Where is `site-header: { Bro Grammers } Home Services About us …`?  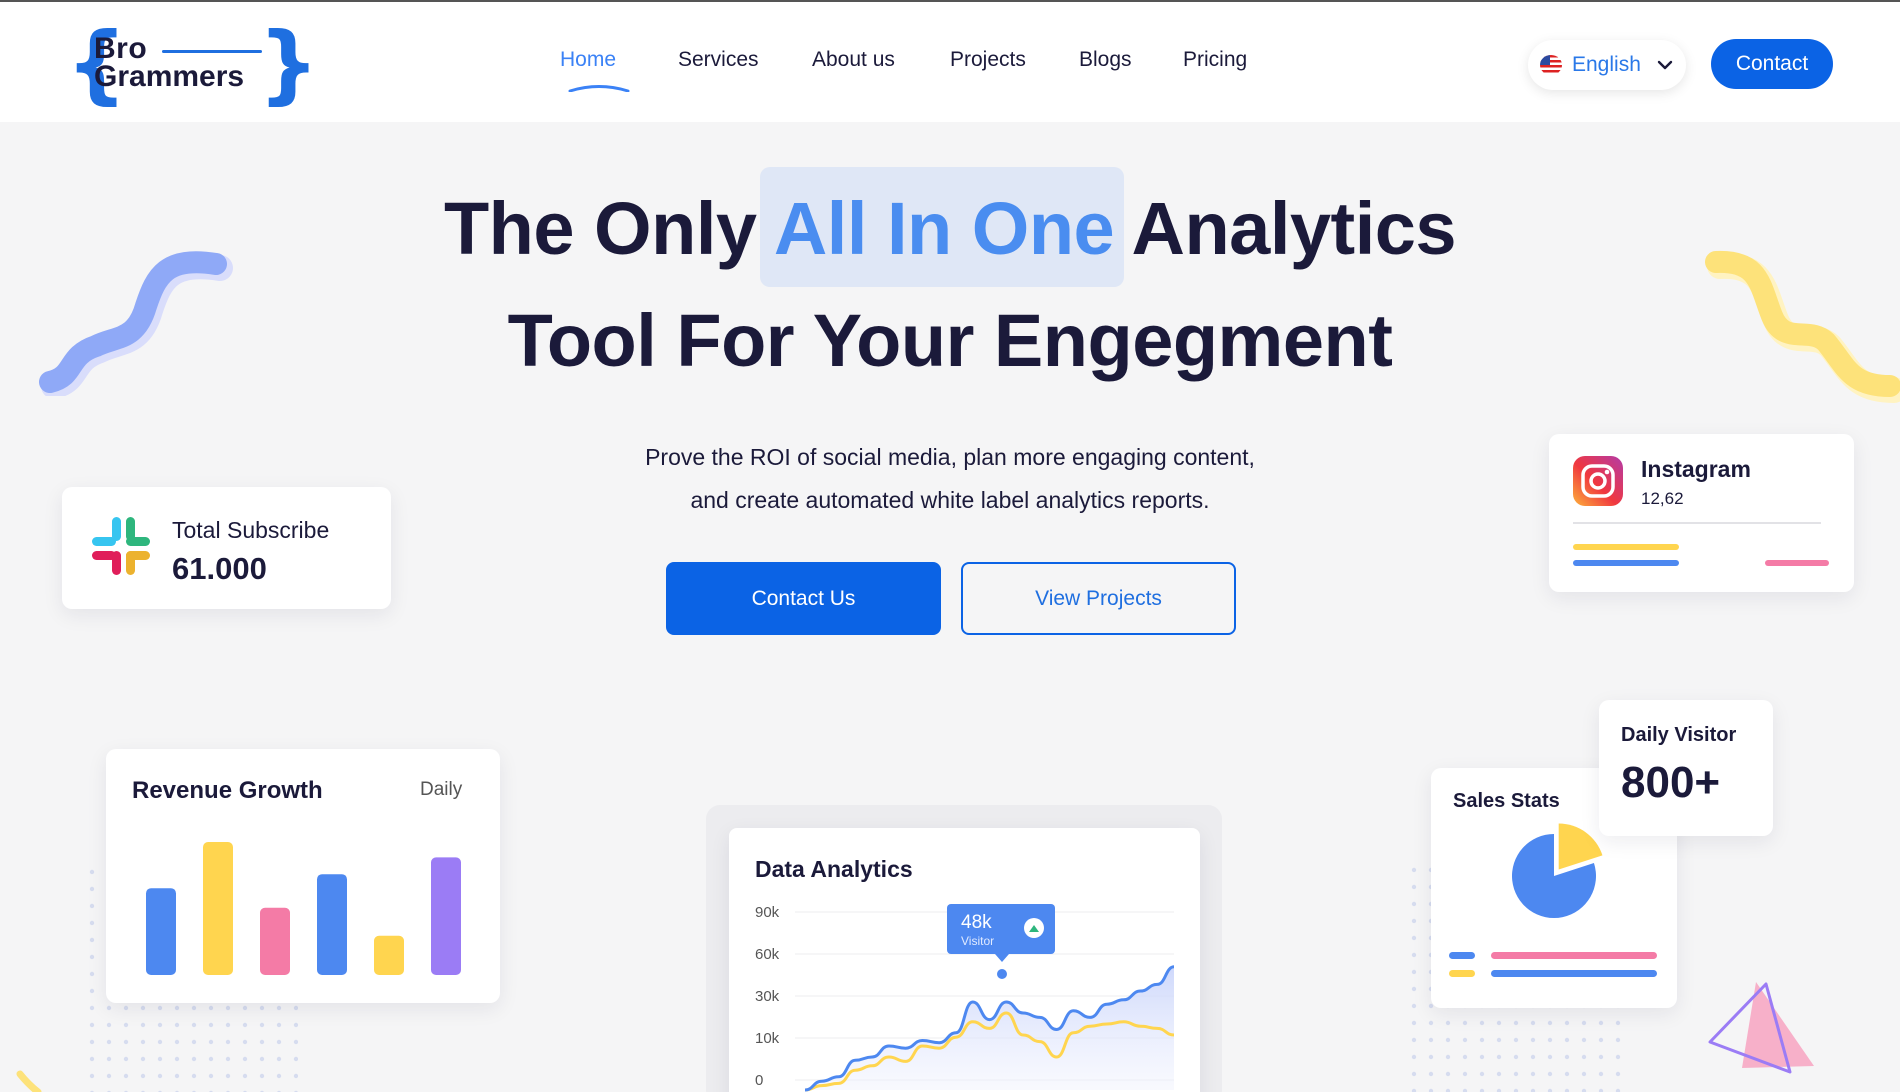 site-header: { Bro Grammers } Home Services About us … is located at coordinates (950, 62).